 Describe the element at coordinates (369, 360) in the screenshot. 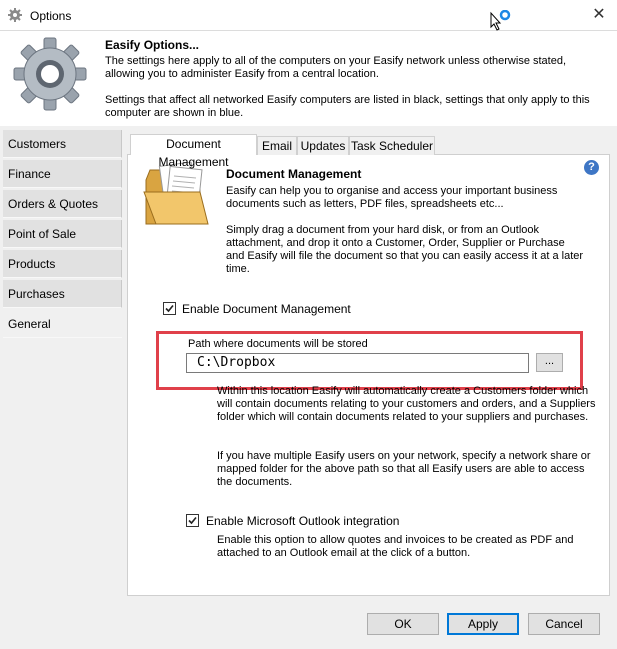

I see `highlight-box` at that location.